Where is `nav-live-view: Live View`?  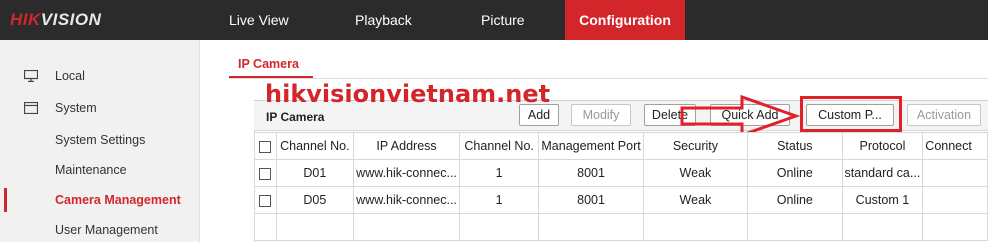
nav-live-view: Live View is located at coordinates (259, 20).